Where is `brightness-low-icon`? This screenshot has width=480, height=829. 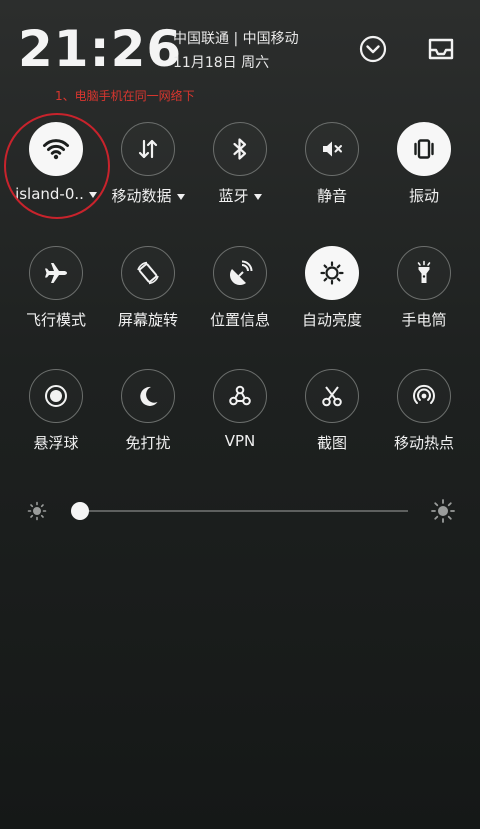
brightness-low-icon is located at coordinates (37, 511).